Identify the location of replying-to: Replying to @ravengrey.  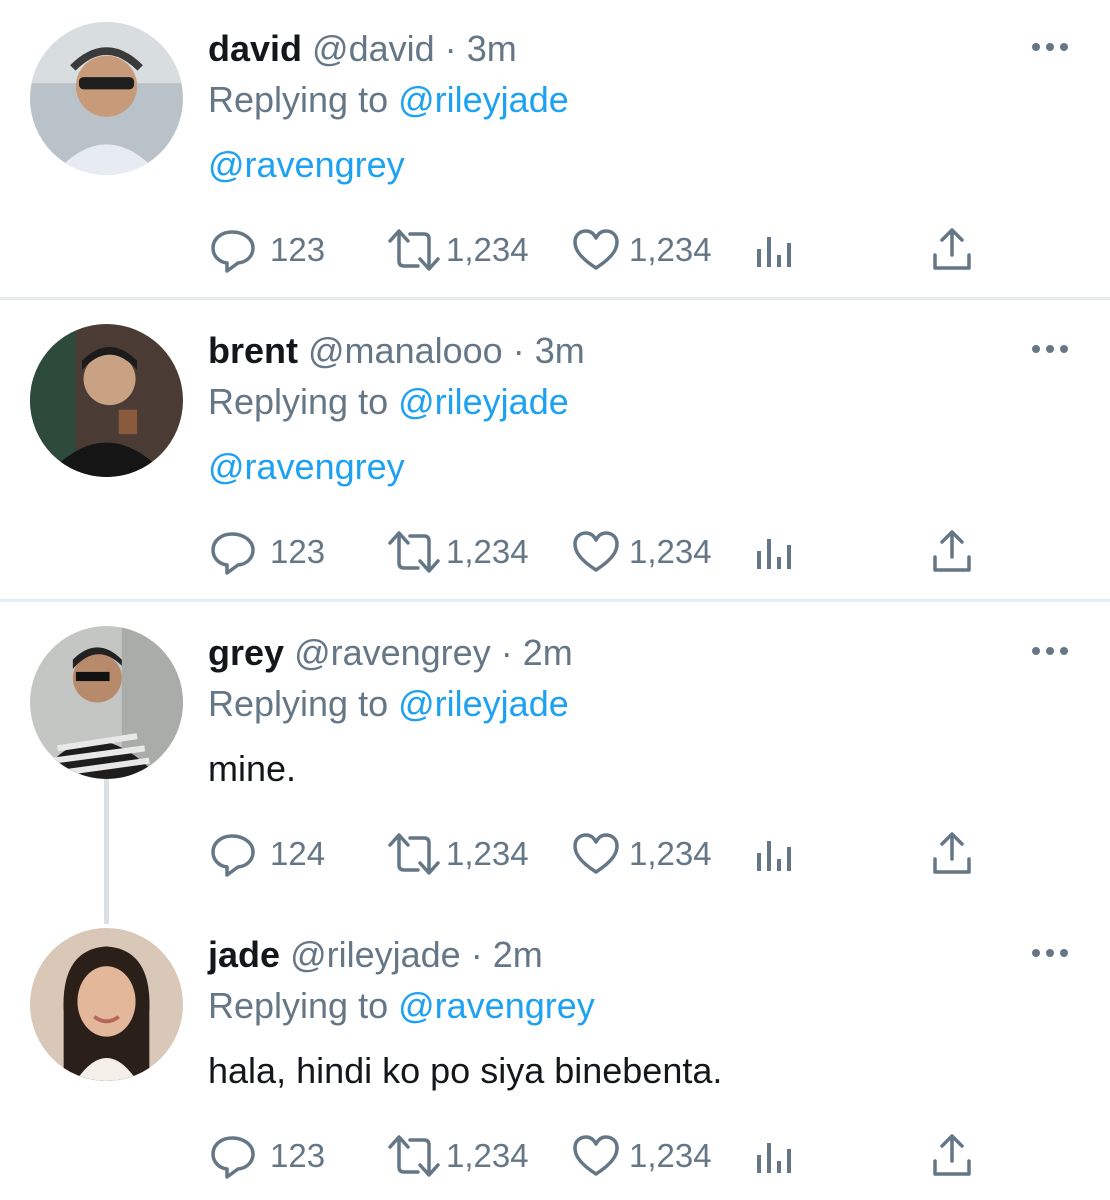
(401, 1006).